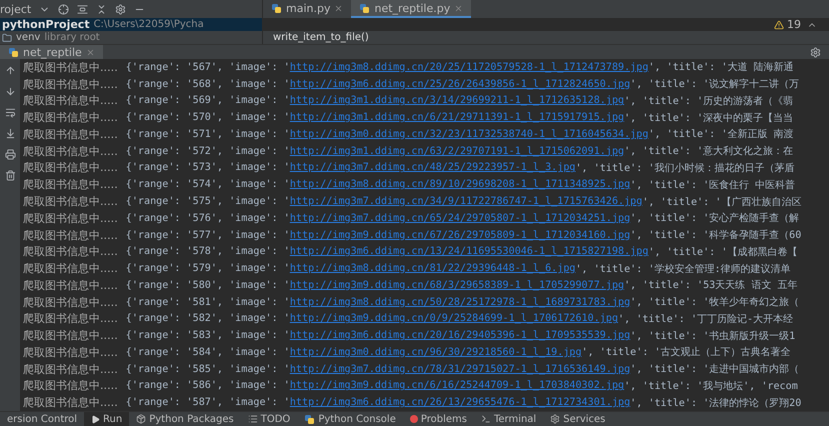 The height and width of the screenshot is (426, 829). I want to click on image-link: http://img3m7.ddimg.cn/78/31/29715027-1_l_1716536149.jpg, so click(460, 369).